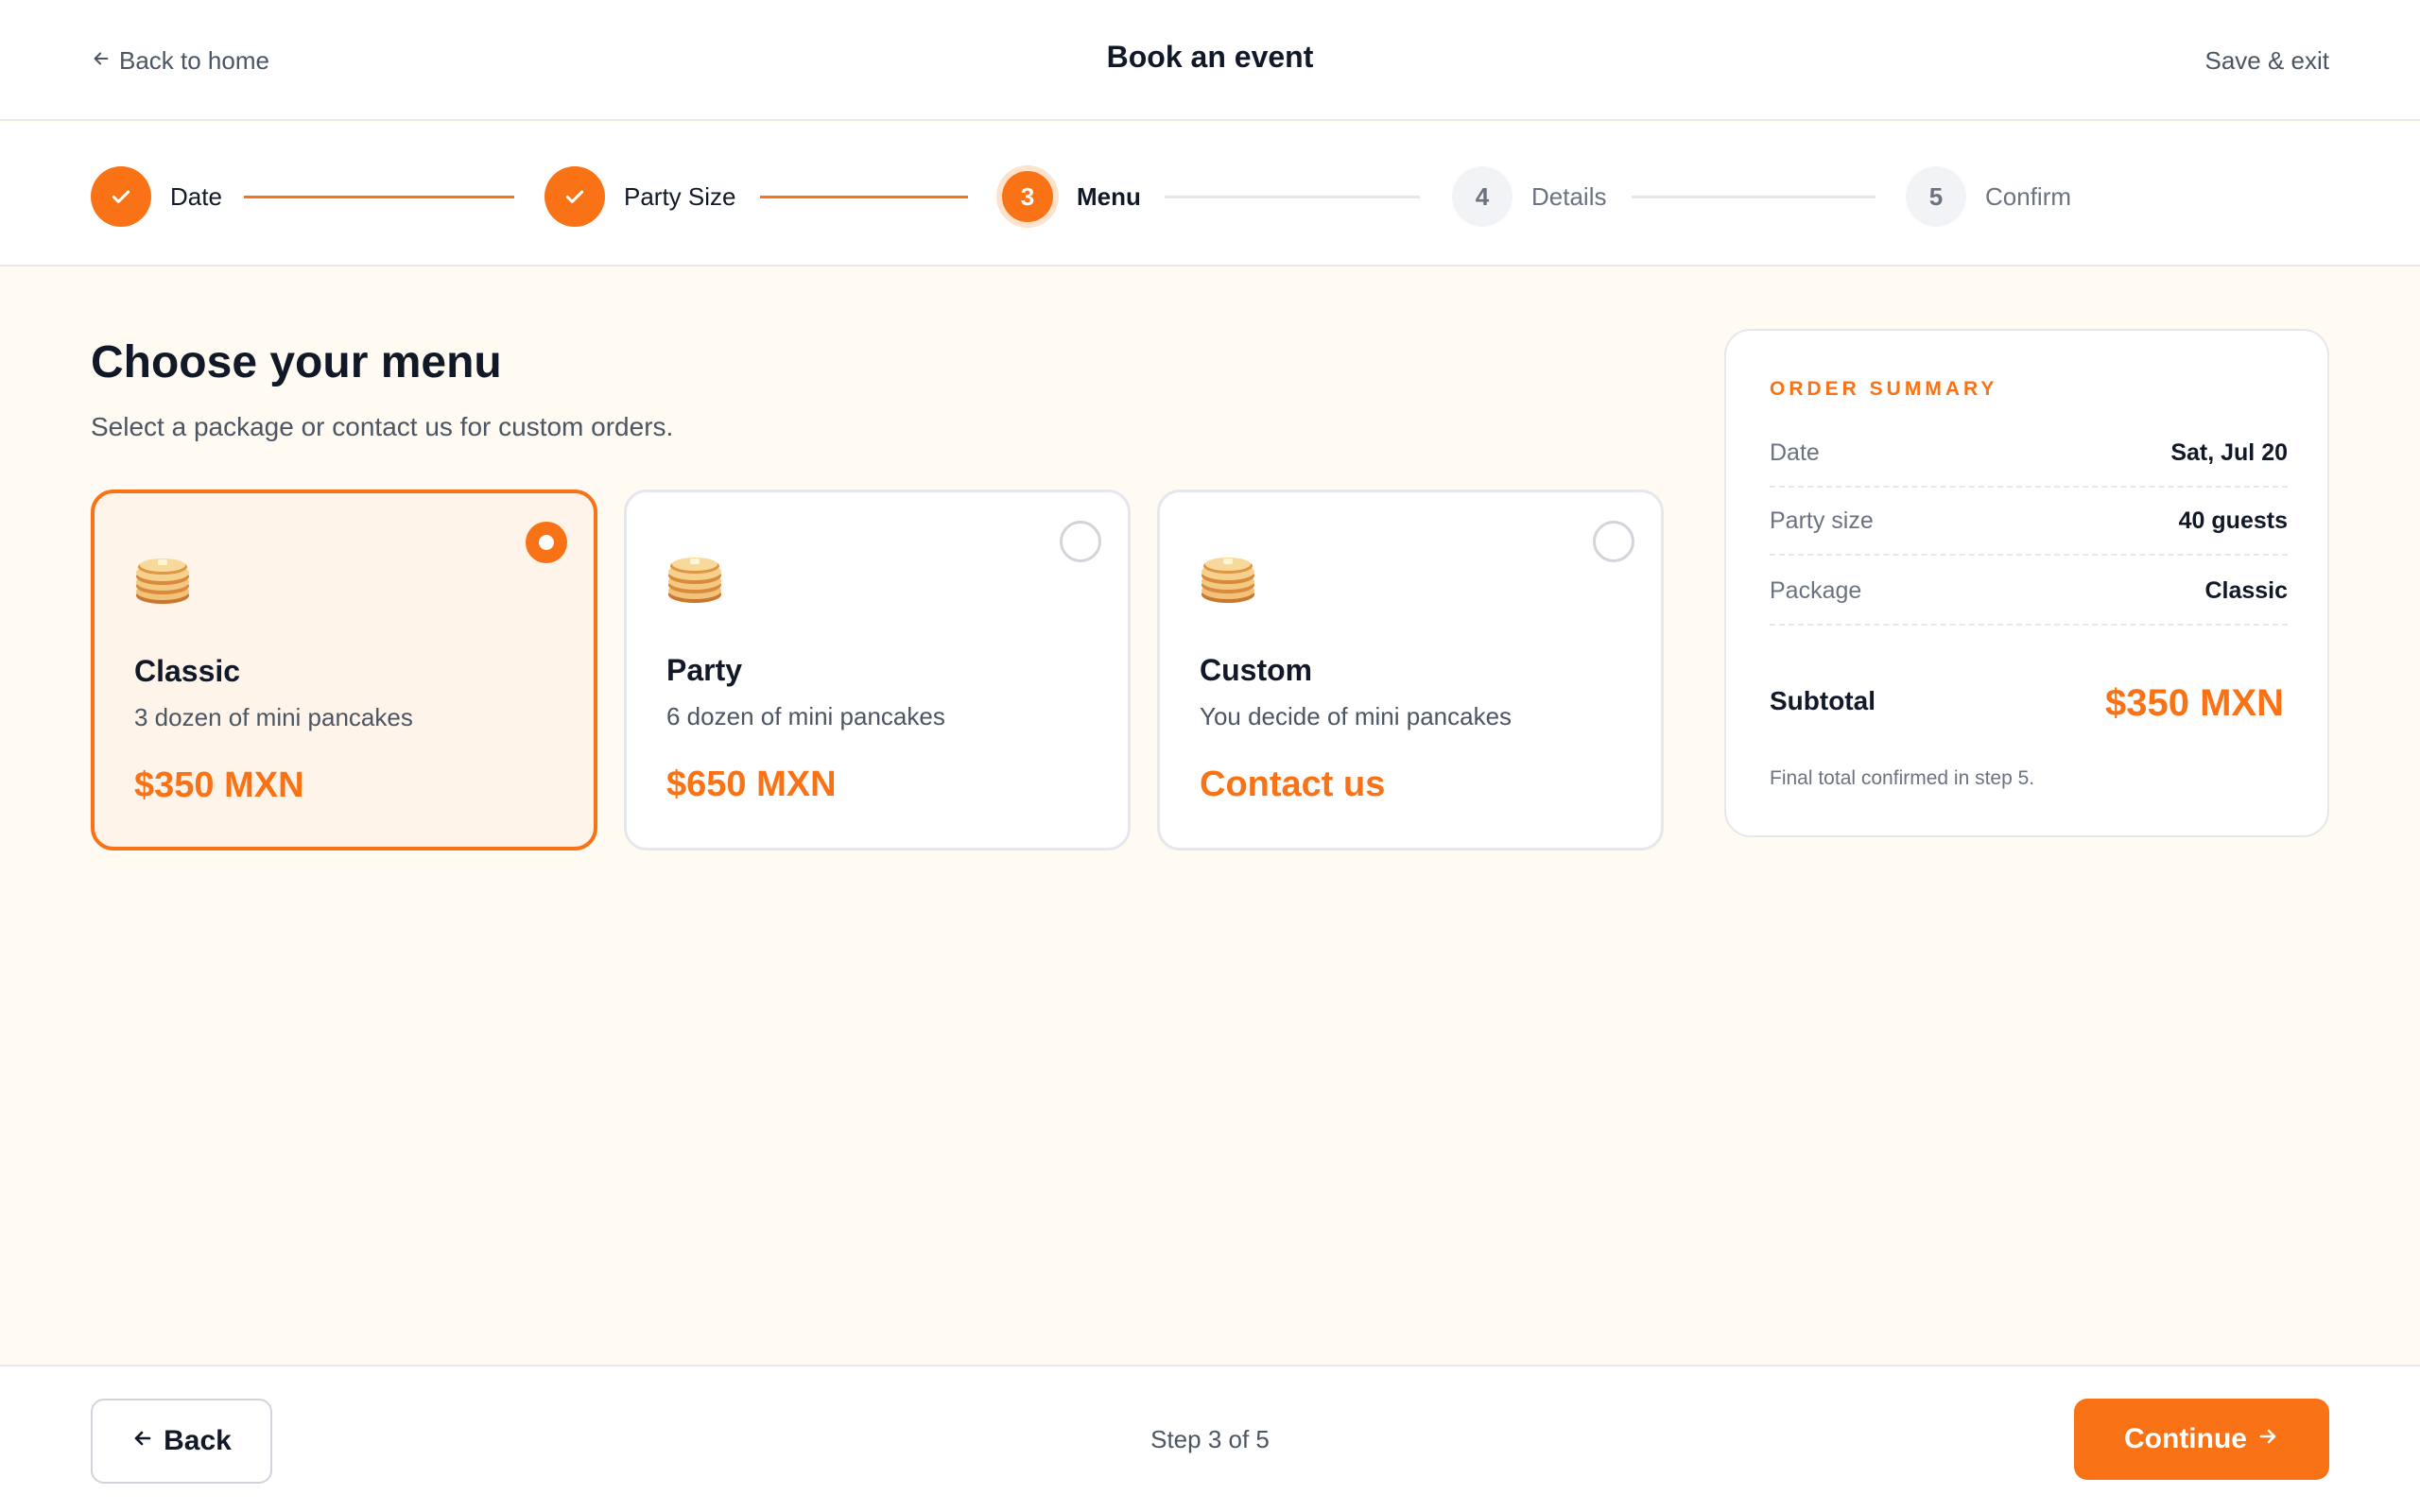 The width and height of the screenshot is (2420, 1512). Describe the element at coordinates (1292, 785) in the screenshot. I see `contact-us-link: Contact us` at that location.